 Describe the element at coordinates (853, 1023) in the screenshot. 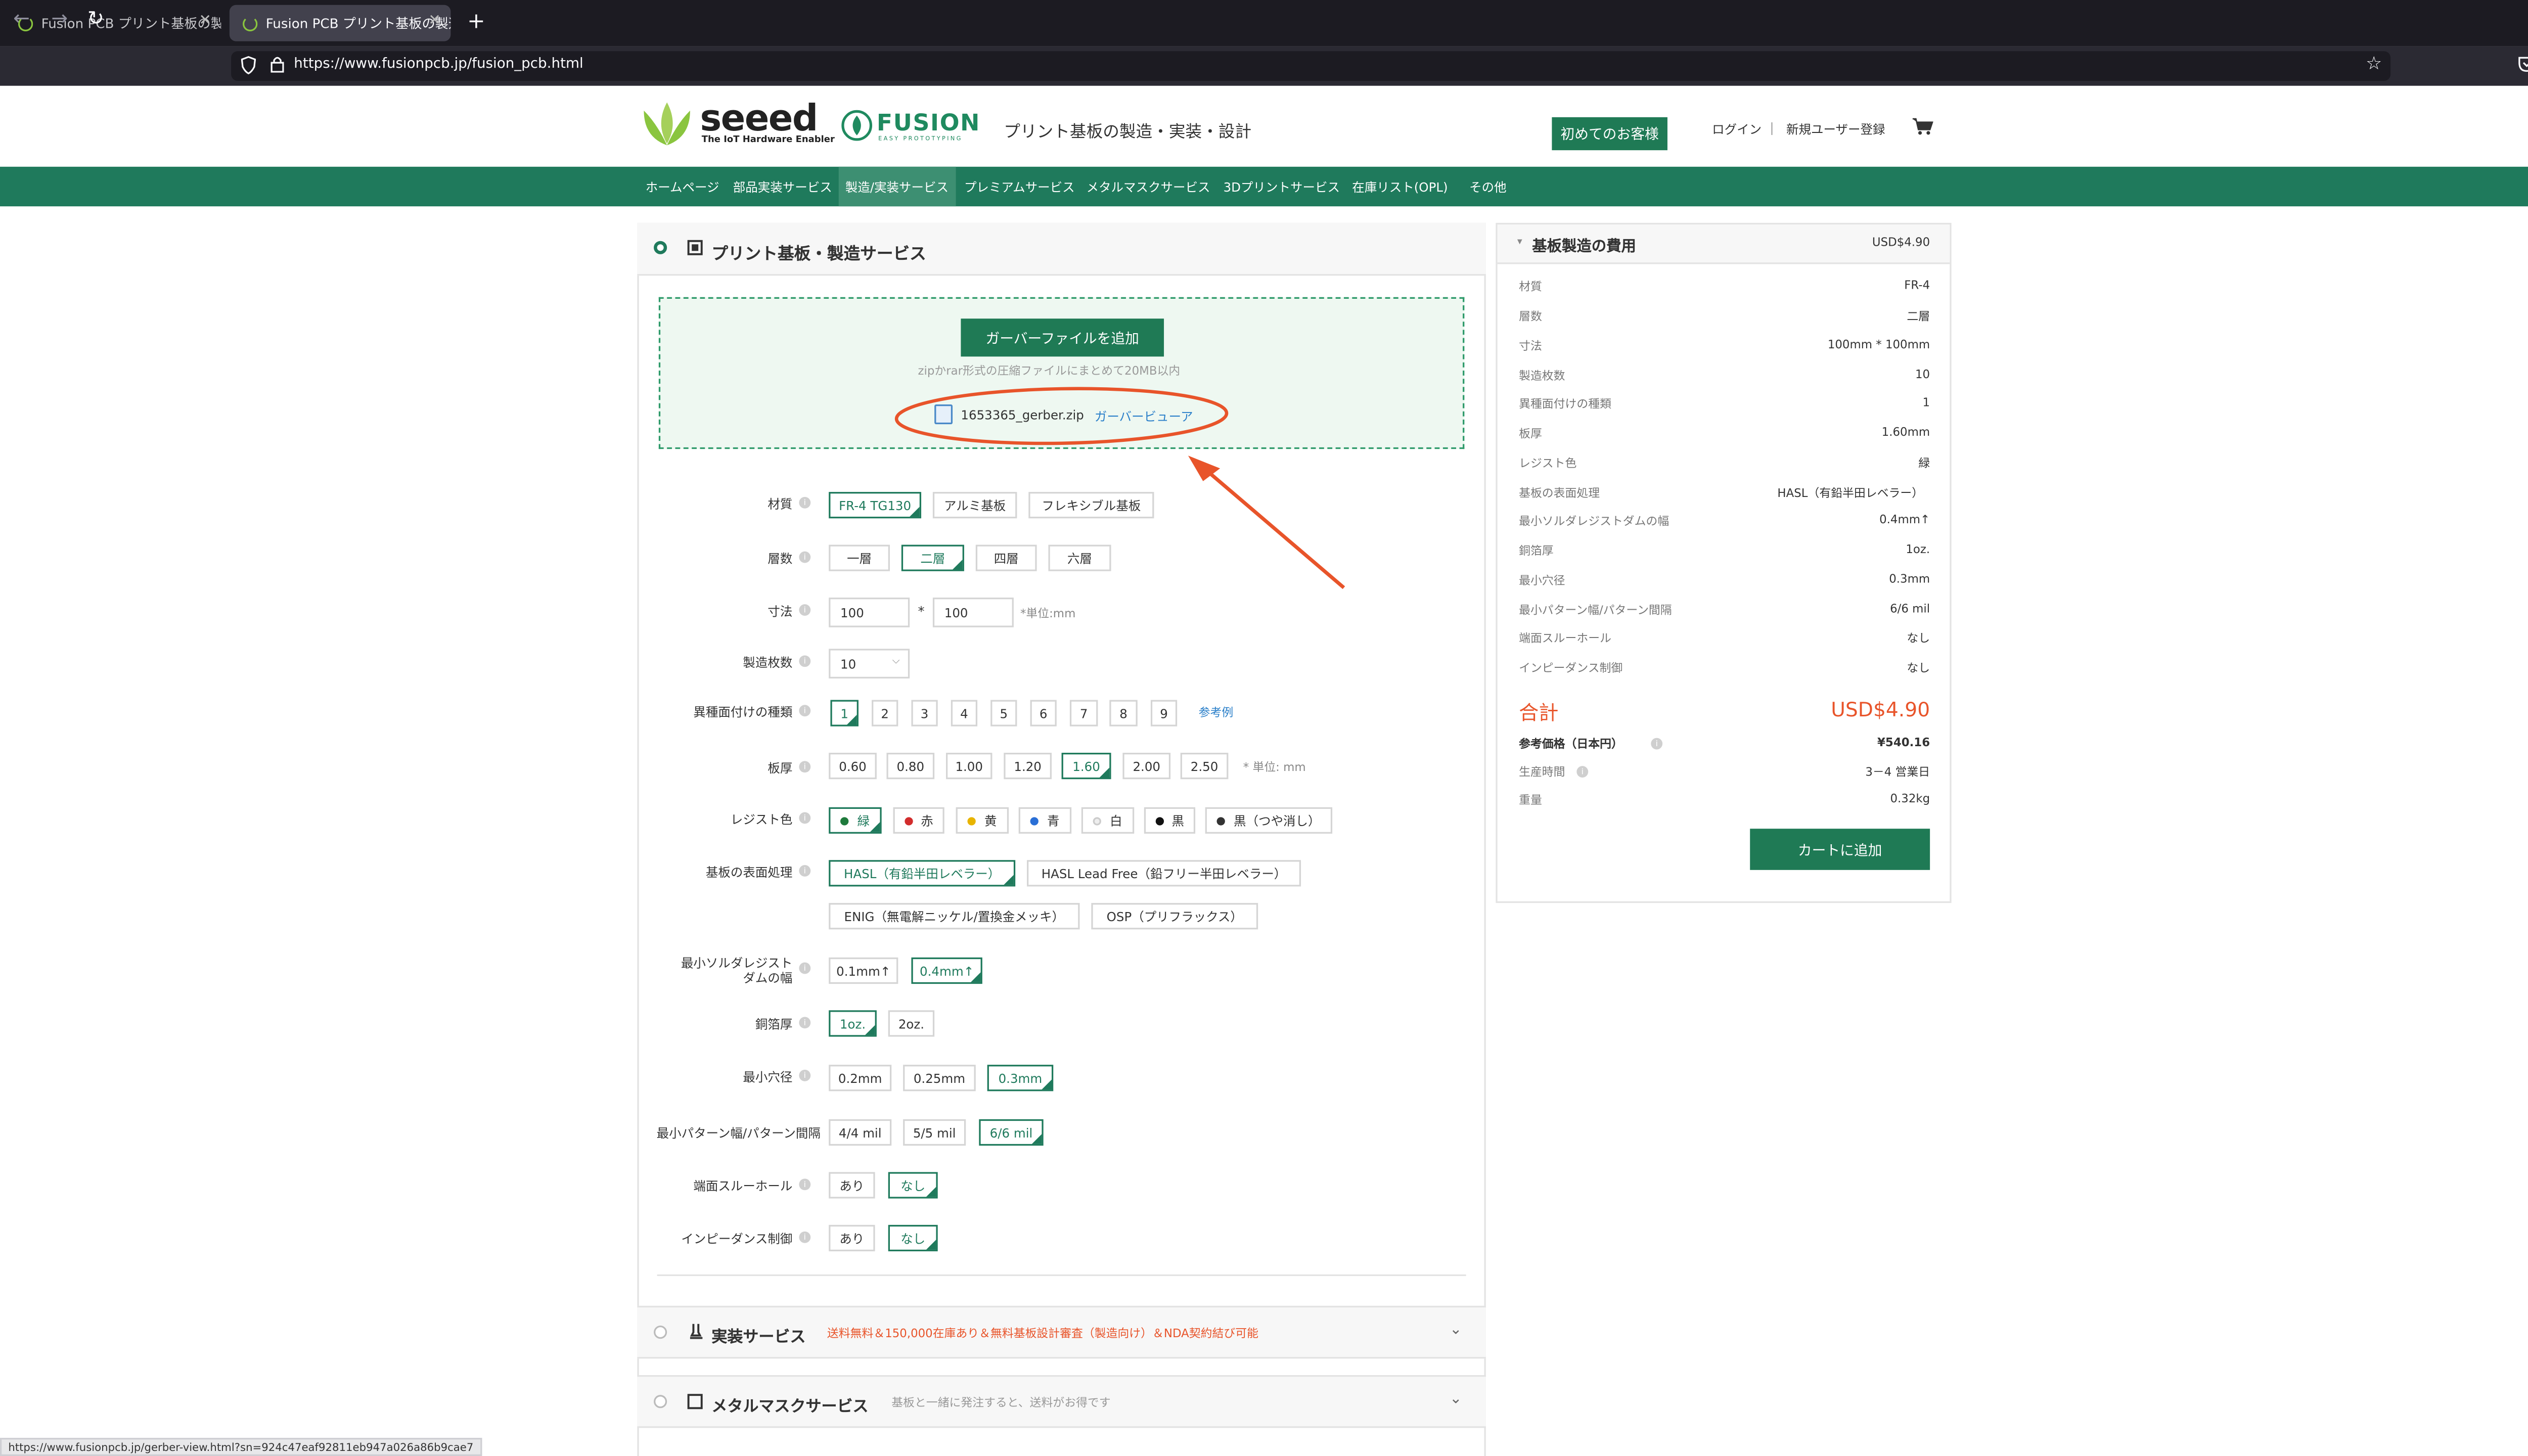

I see `copper-option: 1oz.` at that location.